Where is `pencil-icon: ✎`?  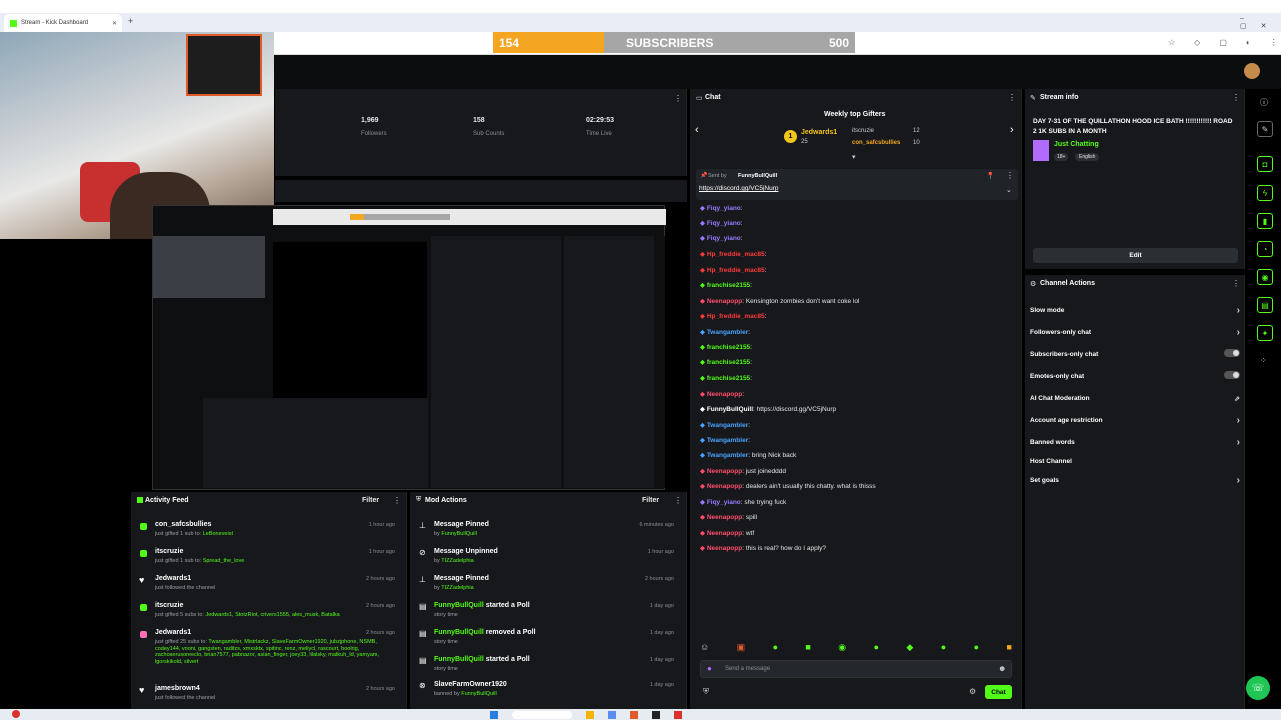 pencil-icon: ✎ is located at coordinates (1265, 129).